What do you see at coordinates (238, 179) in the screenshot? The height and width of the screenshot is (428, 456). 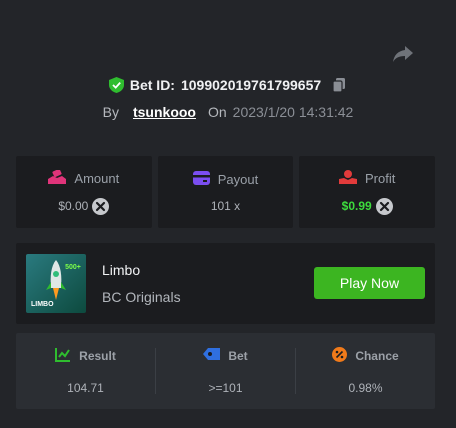 I see `payout-label: Payout` at bounding box center [238, 179].